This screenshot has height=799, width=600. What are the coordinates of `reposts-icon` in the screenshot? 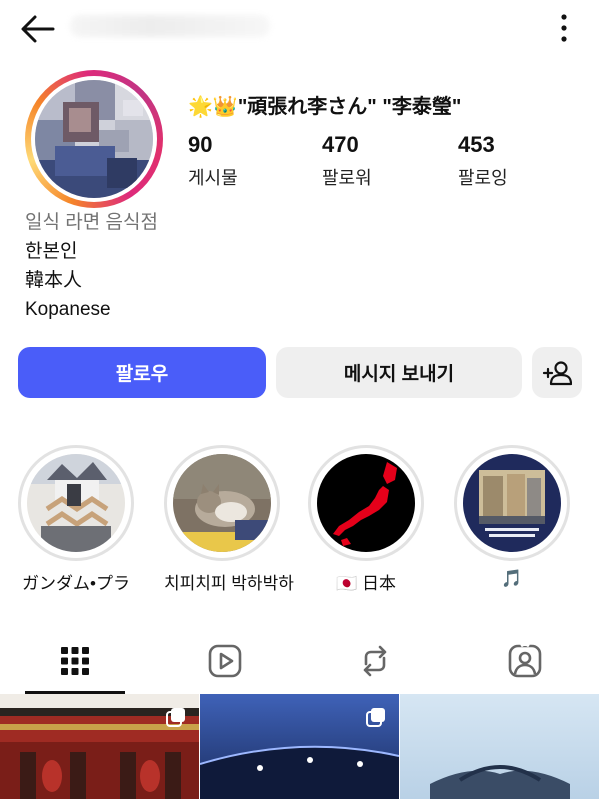 It's located at (375, 661).